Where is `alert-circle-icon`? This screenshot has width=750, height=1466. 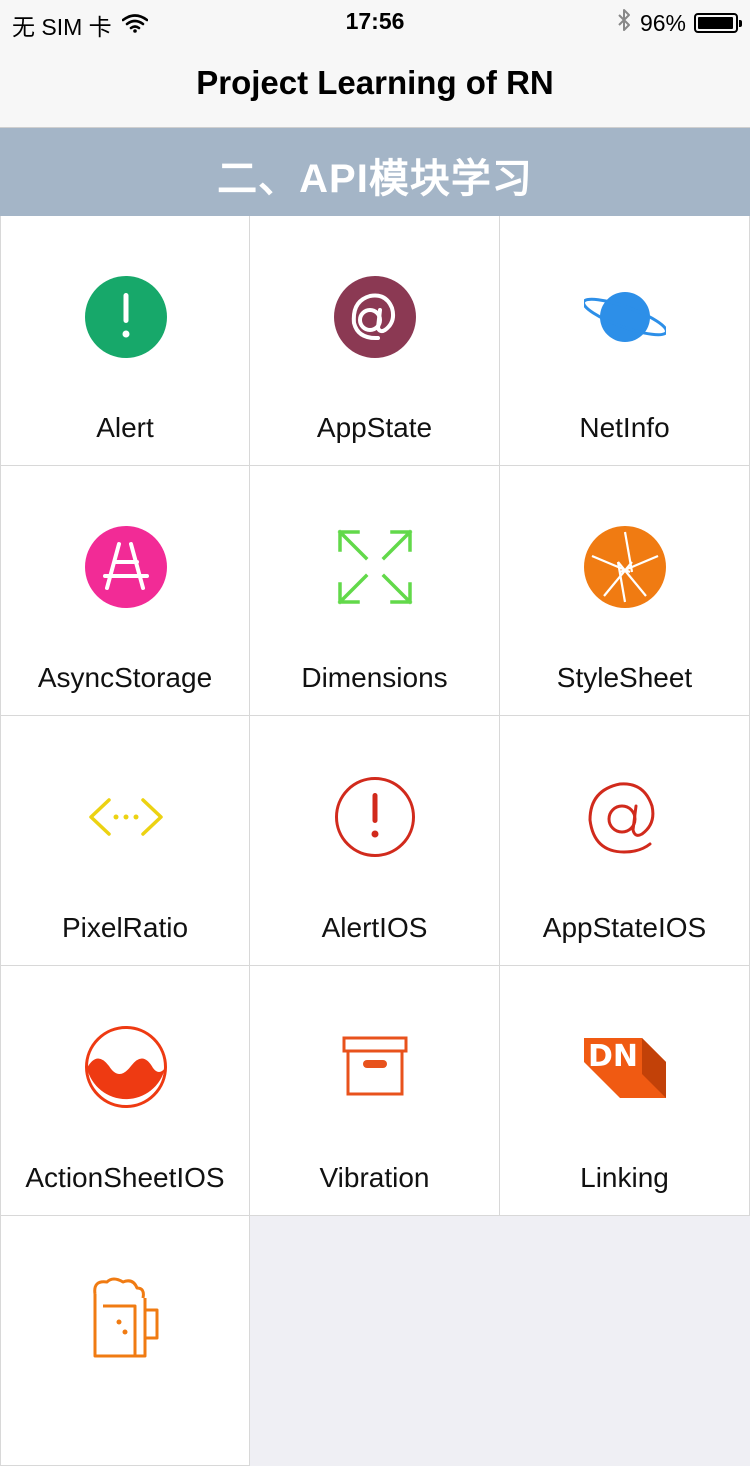
alert-circle-icon is located at coordinates (126, 317).